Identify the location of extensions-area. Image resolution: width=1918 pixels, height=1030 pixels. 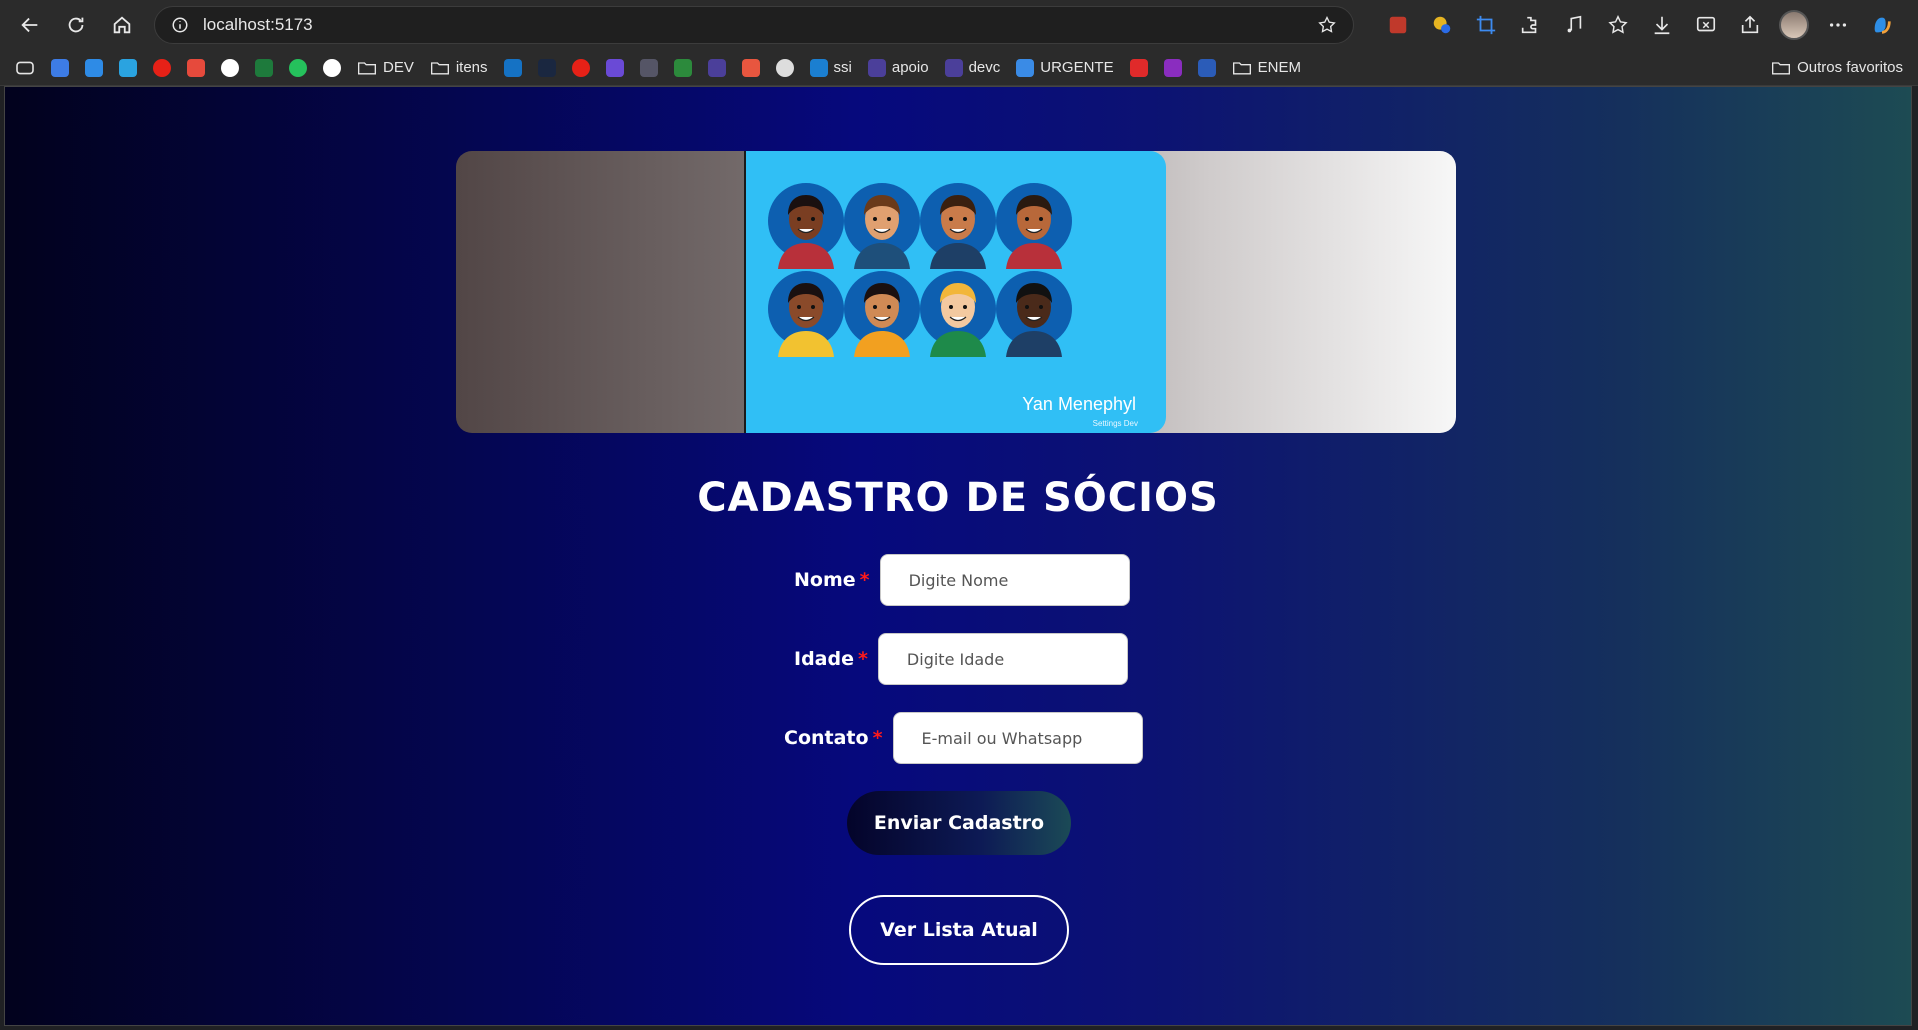
(1640, 25).